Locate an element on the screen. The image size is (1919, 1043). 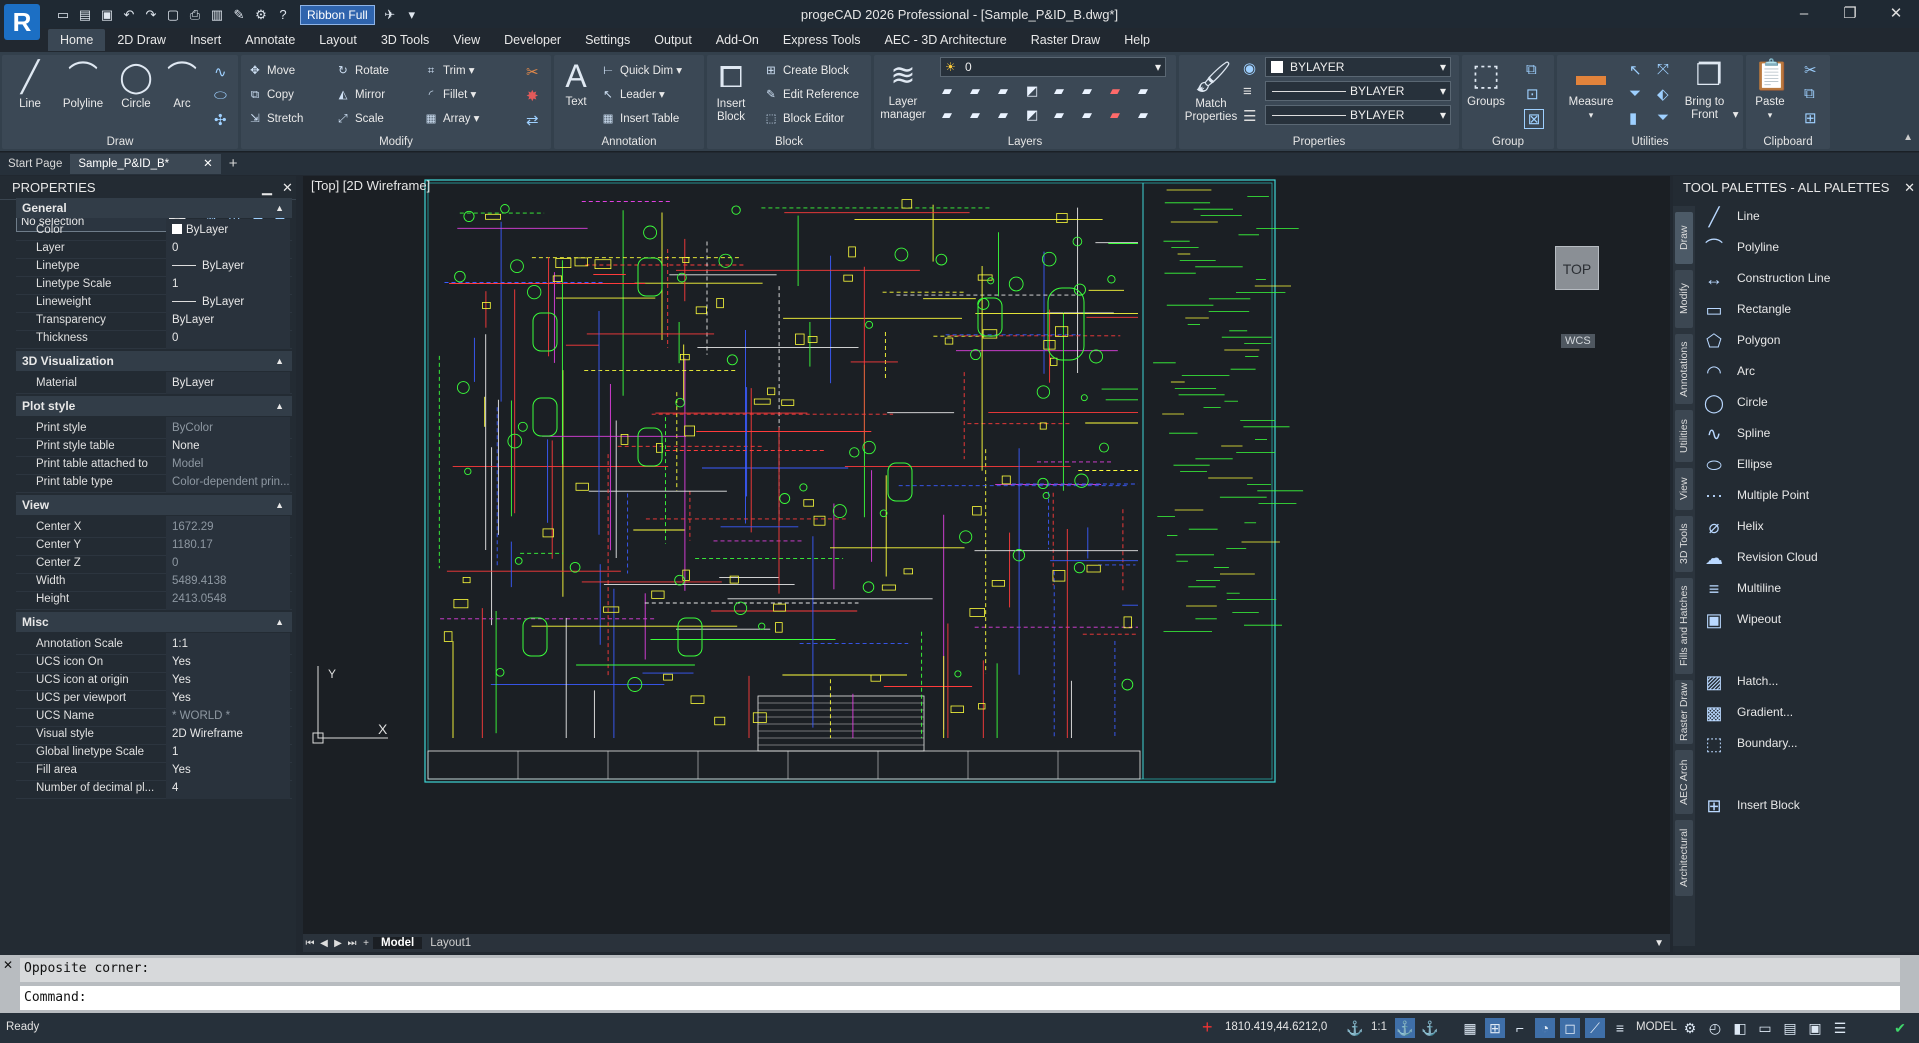
layer-tool-3-icon: ▰ is located at coordinates (1003, 91).